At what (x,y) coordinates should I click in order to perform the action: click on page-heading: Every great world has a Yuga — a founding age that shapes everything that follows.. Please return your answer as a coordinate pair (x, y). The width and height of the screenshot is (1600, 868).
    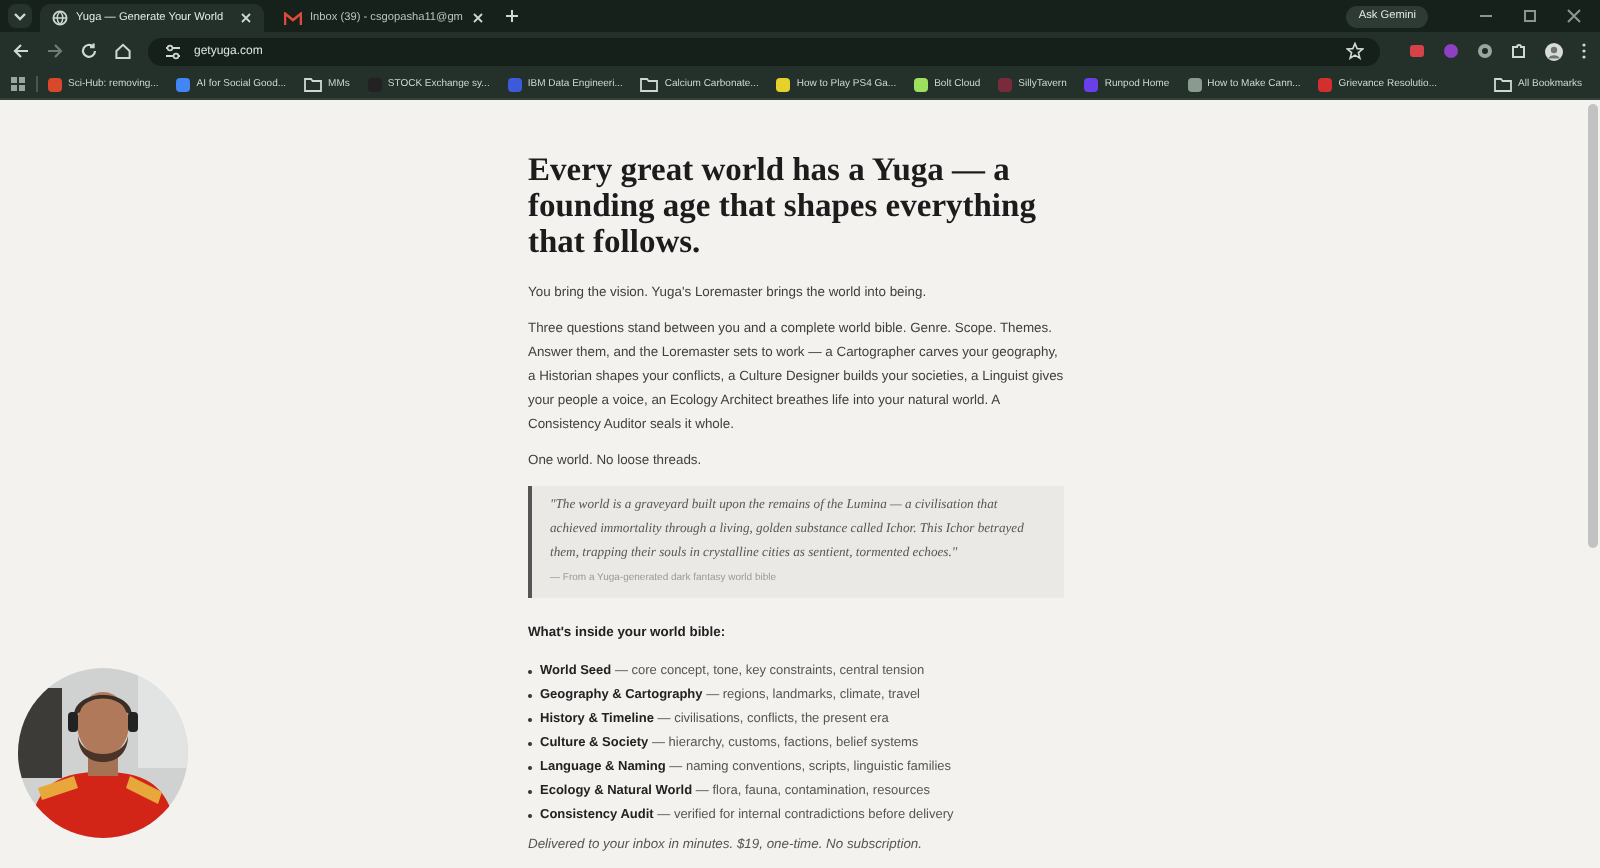
    Looking at the image, I should click on (783, 206).